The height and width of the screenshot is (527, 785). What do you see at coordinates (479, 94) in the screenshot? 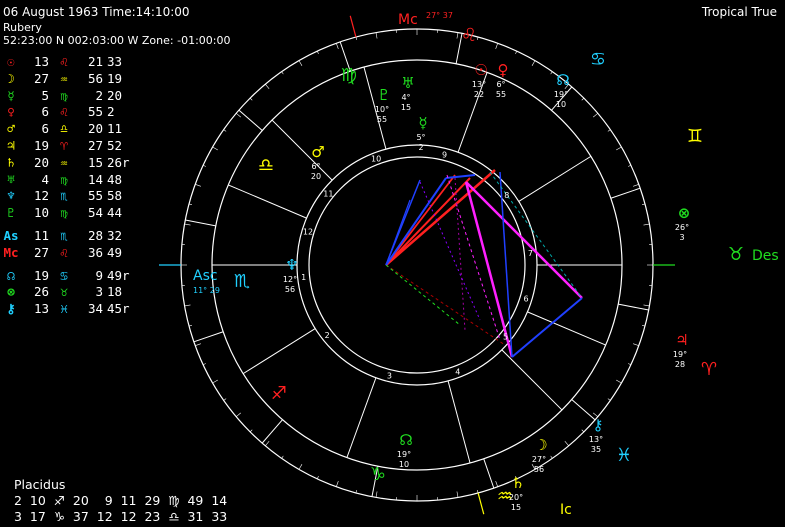
I see `wheel-planet-minute: 22` at bounding box center [479, 94].